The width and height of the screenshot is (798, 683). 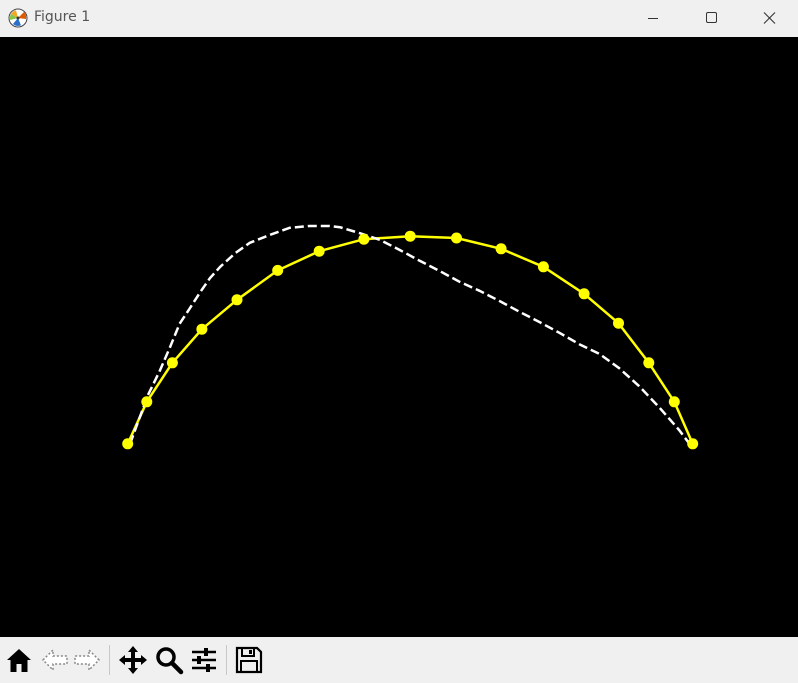 I want to click on home-button, so click(x=19, y=660).